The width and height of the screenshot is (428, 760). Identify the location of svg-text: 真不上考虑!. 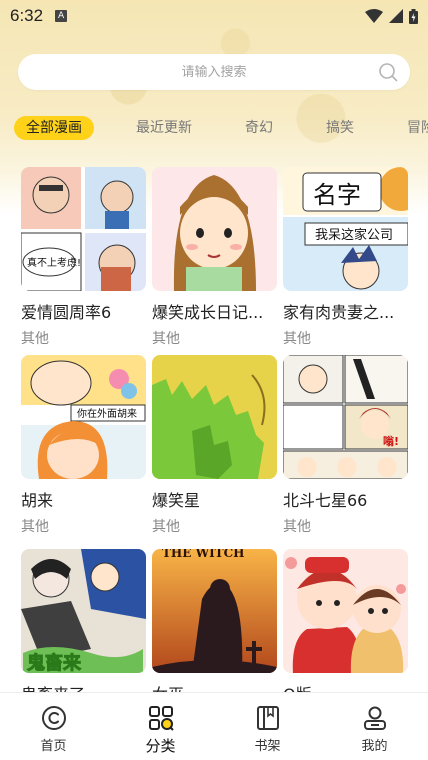
(54, 262).